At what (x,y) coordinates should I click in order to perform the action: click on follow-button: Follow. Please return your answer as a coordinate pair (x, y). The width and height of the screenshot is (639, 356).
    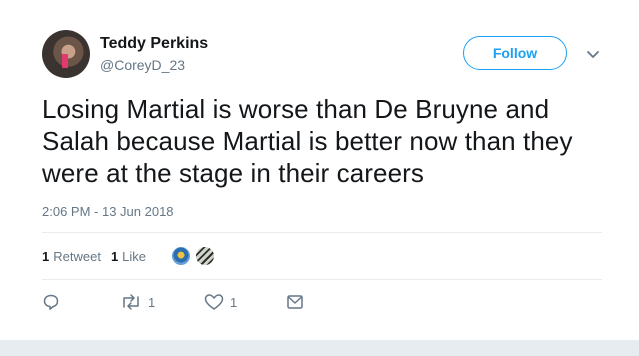
    Looking at the image, I should click on (515, 53).